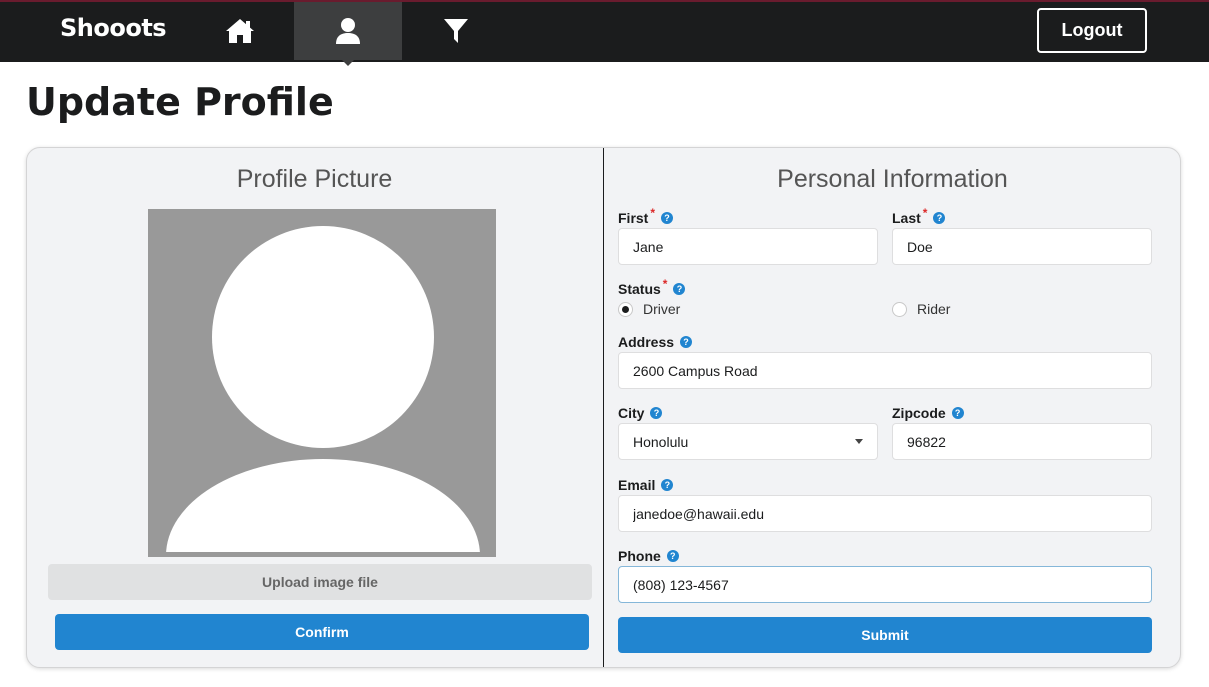  What do you see at coordinates (649, 309) in the screenshot?
I see `status-radio-driver: Driver` at bounding box center [649, 309].